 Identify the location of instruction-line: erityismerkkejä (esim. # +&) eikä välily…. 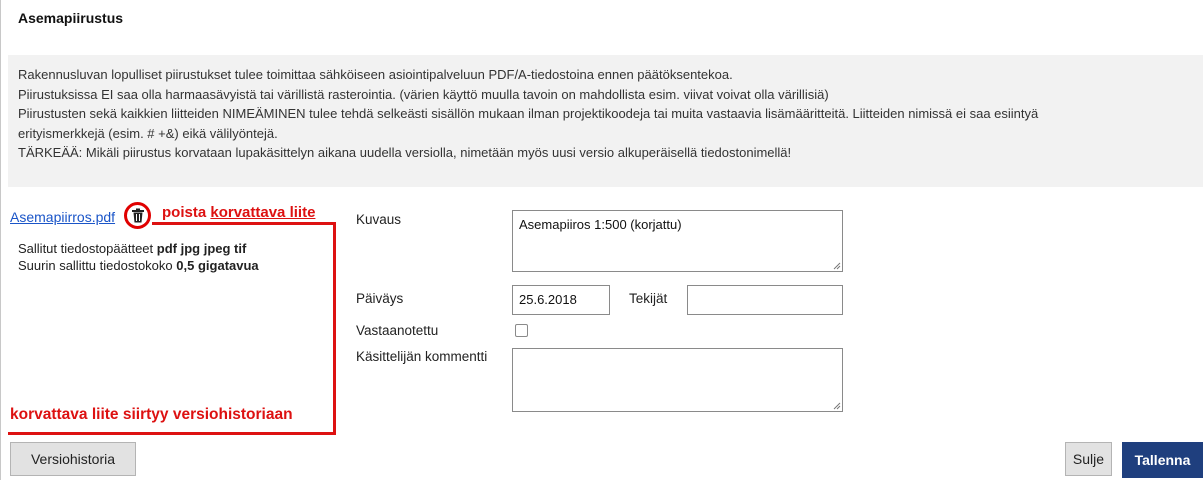
(148, 133).